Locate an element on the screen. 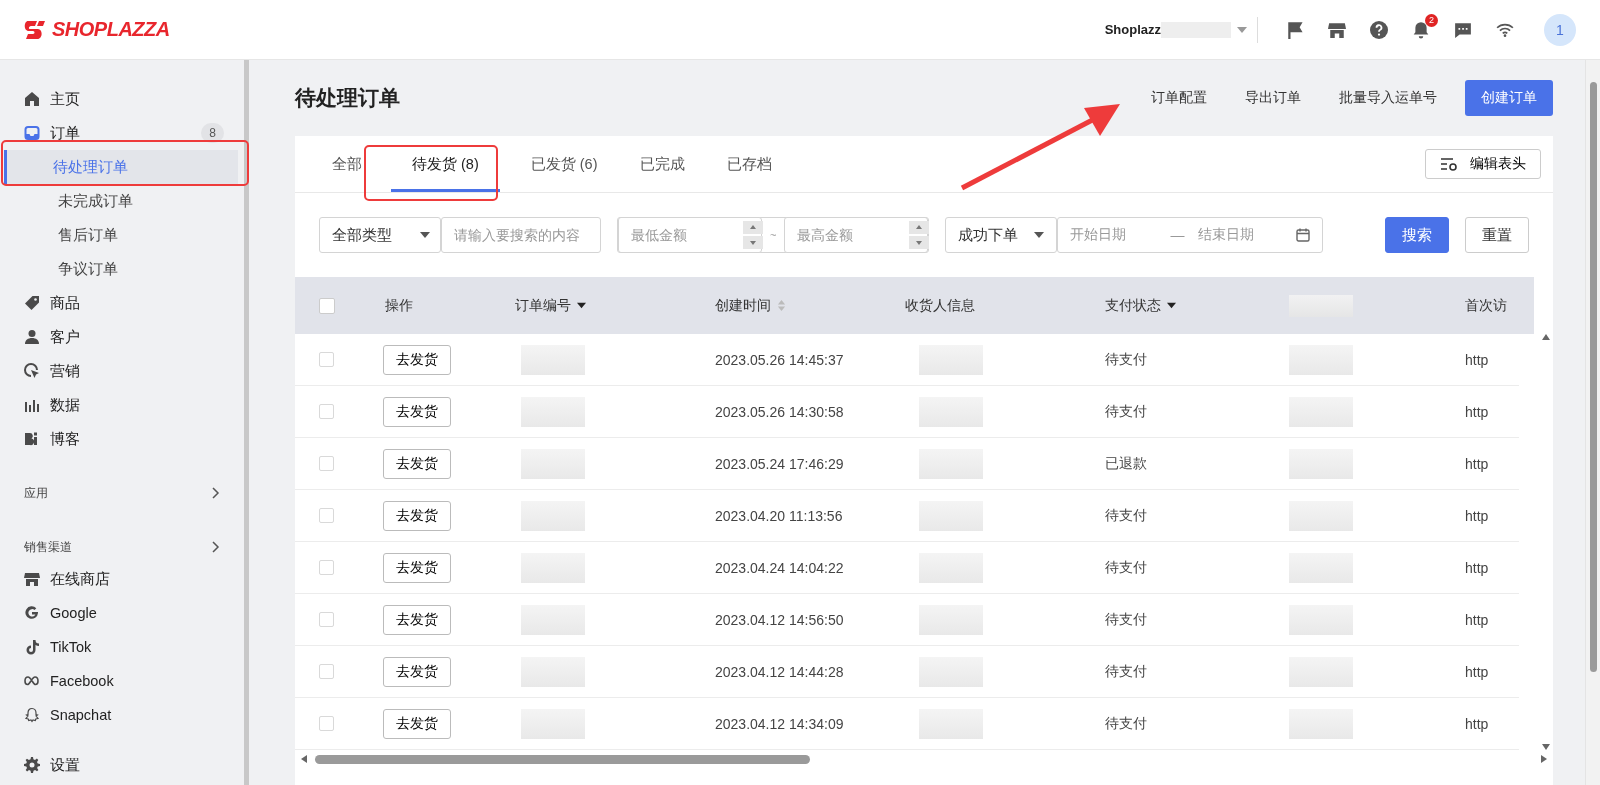 This screenshot has width=1600, height=785. chat-icon is located at coordinates (1463, 29).